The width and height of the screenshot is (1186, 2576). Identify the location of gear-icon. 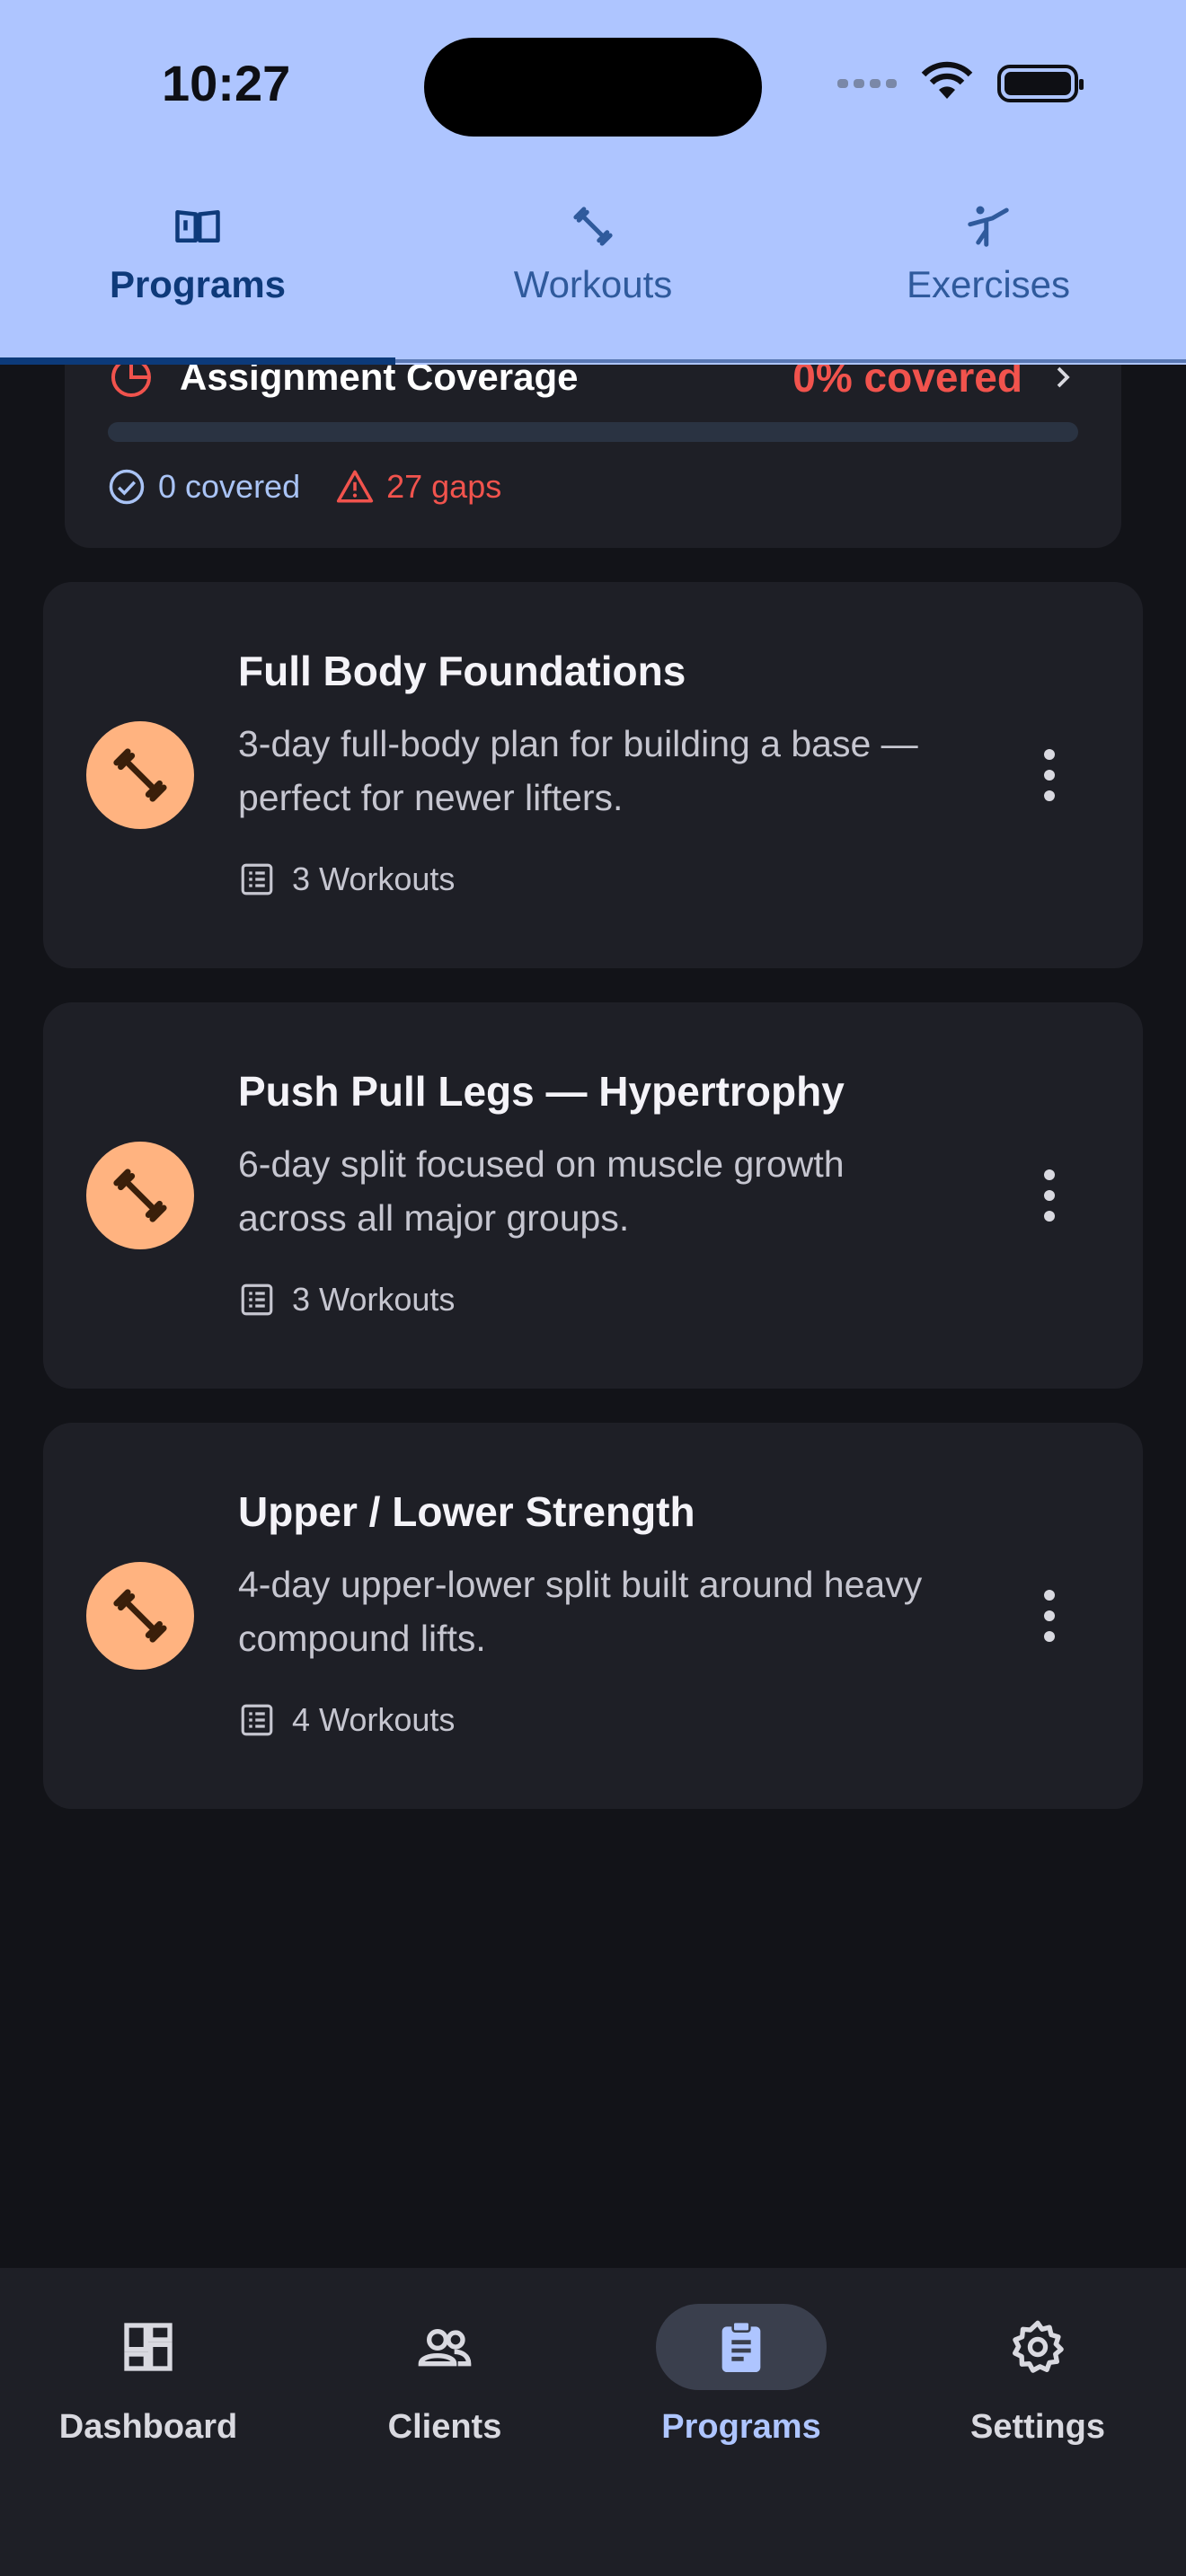
(1038, 2346).